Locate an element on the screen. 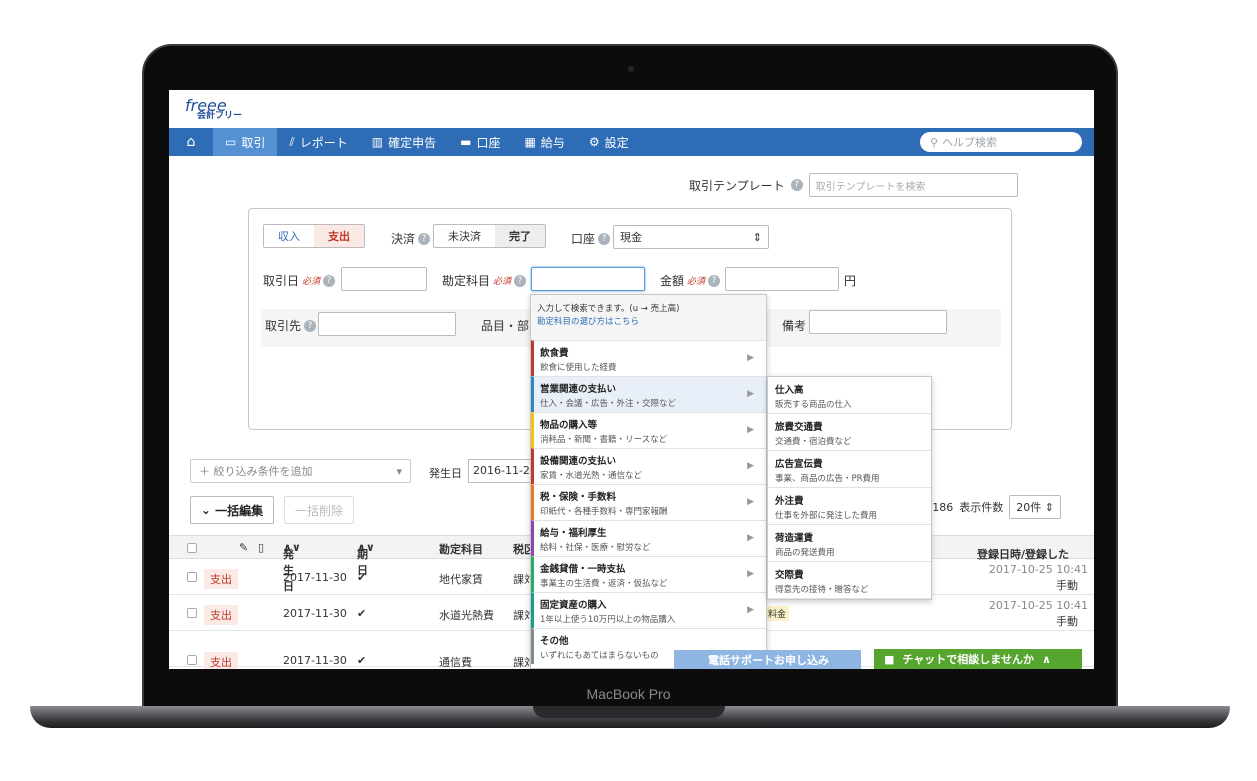 This screenshot has width=1257, height=781. building-icon: ▥ is located at coordinates (377, 142).